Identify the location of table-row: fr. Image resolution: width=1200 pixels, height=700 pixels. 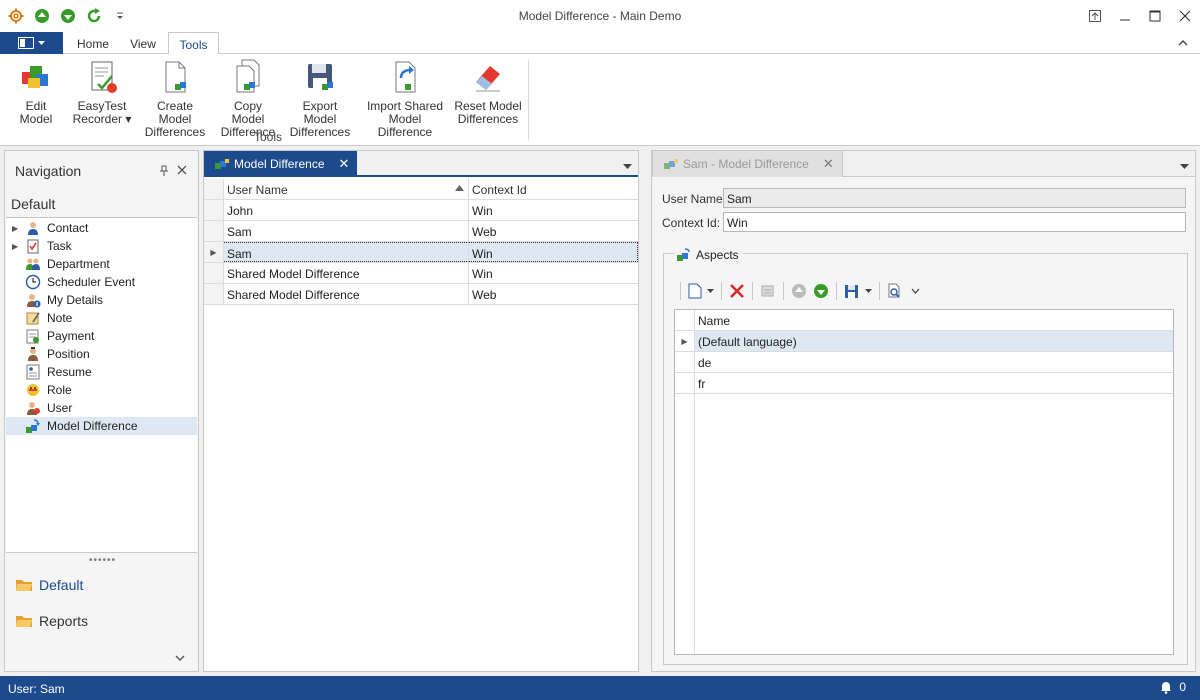
(924, 383).